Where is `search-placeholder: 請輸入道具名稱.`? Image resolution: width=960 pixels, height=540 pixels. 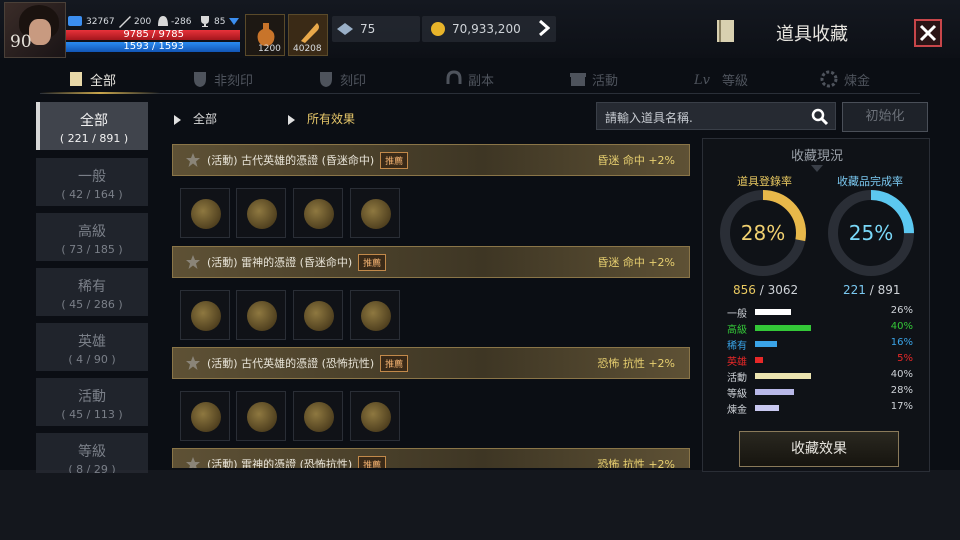 search-placeholder: 請輸入道具名稱. is located at coordinates (649, 118).